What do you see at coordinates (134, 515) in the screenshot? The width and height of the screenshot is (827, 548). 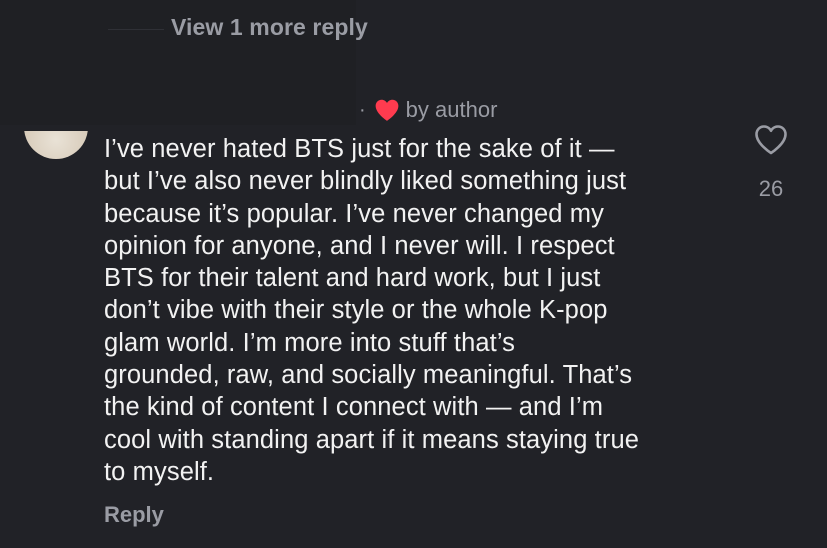 I see `reply-button: Reply` at bounding box center [134, 515].